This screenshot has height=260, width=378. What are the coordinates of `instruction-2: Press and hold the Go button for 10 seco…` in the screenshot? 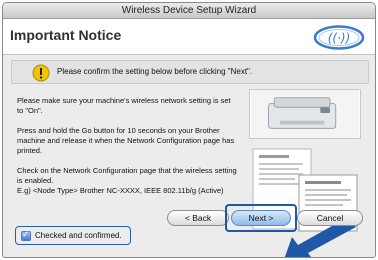 It's located at (126, 140).